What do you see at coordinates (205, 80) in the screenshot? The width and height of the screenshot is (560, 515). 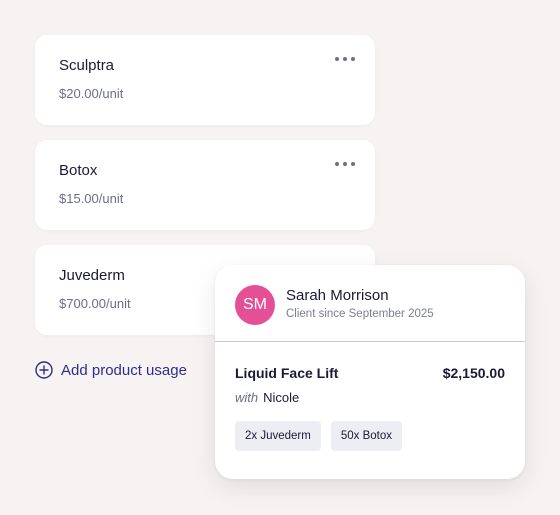 I see `product-card-sculptra: Sculptra $20.00/unit` at bounding box center [205, 80].